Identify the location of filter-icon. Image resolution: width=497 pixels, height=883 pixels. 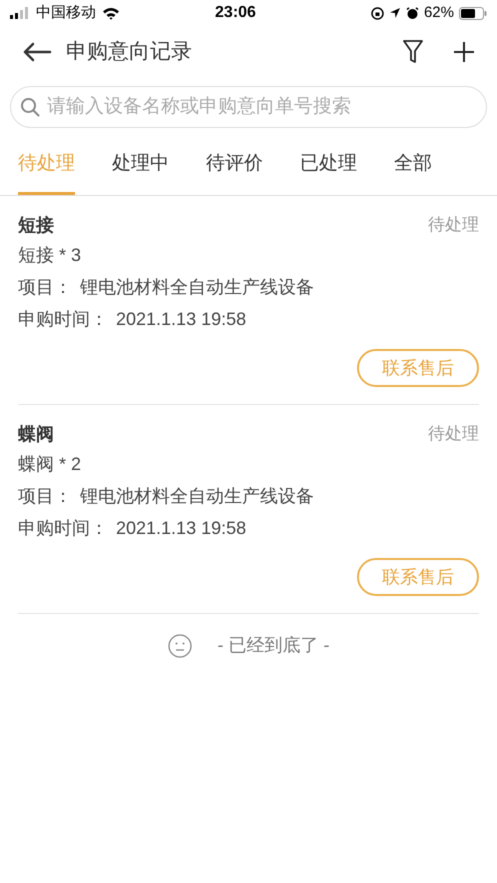
(413, 52).